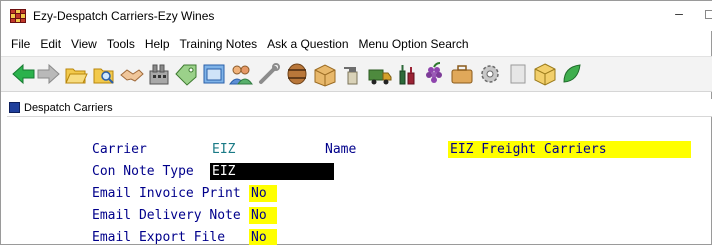  I want to click on folder-search-icon, so click(104, 74).